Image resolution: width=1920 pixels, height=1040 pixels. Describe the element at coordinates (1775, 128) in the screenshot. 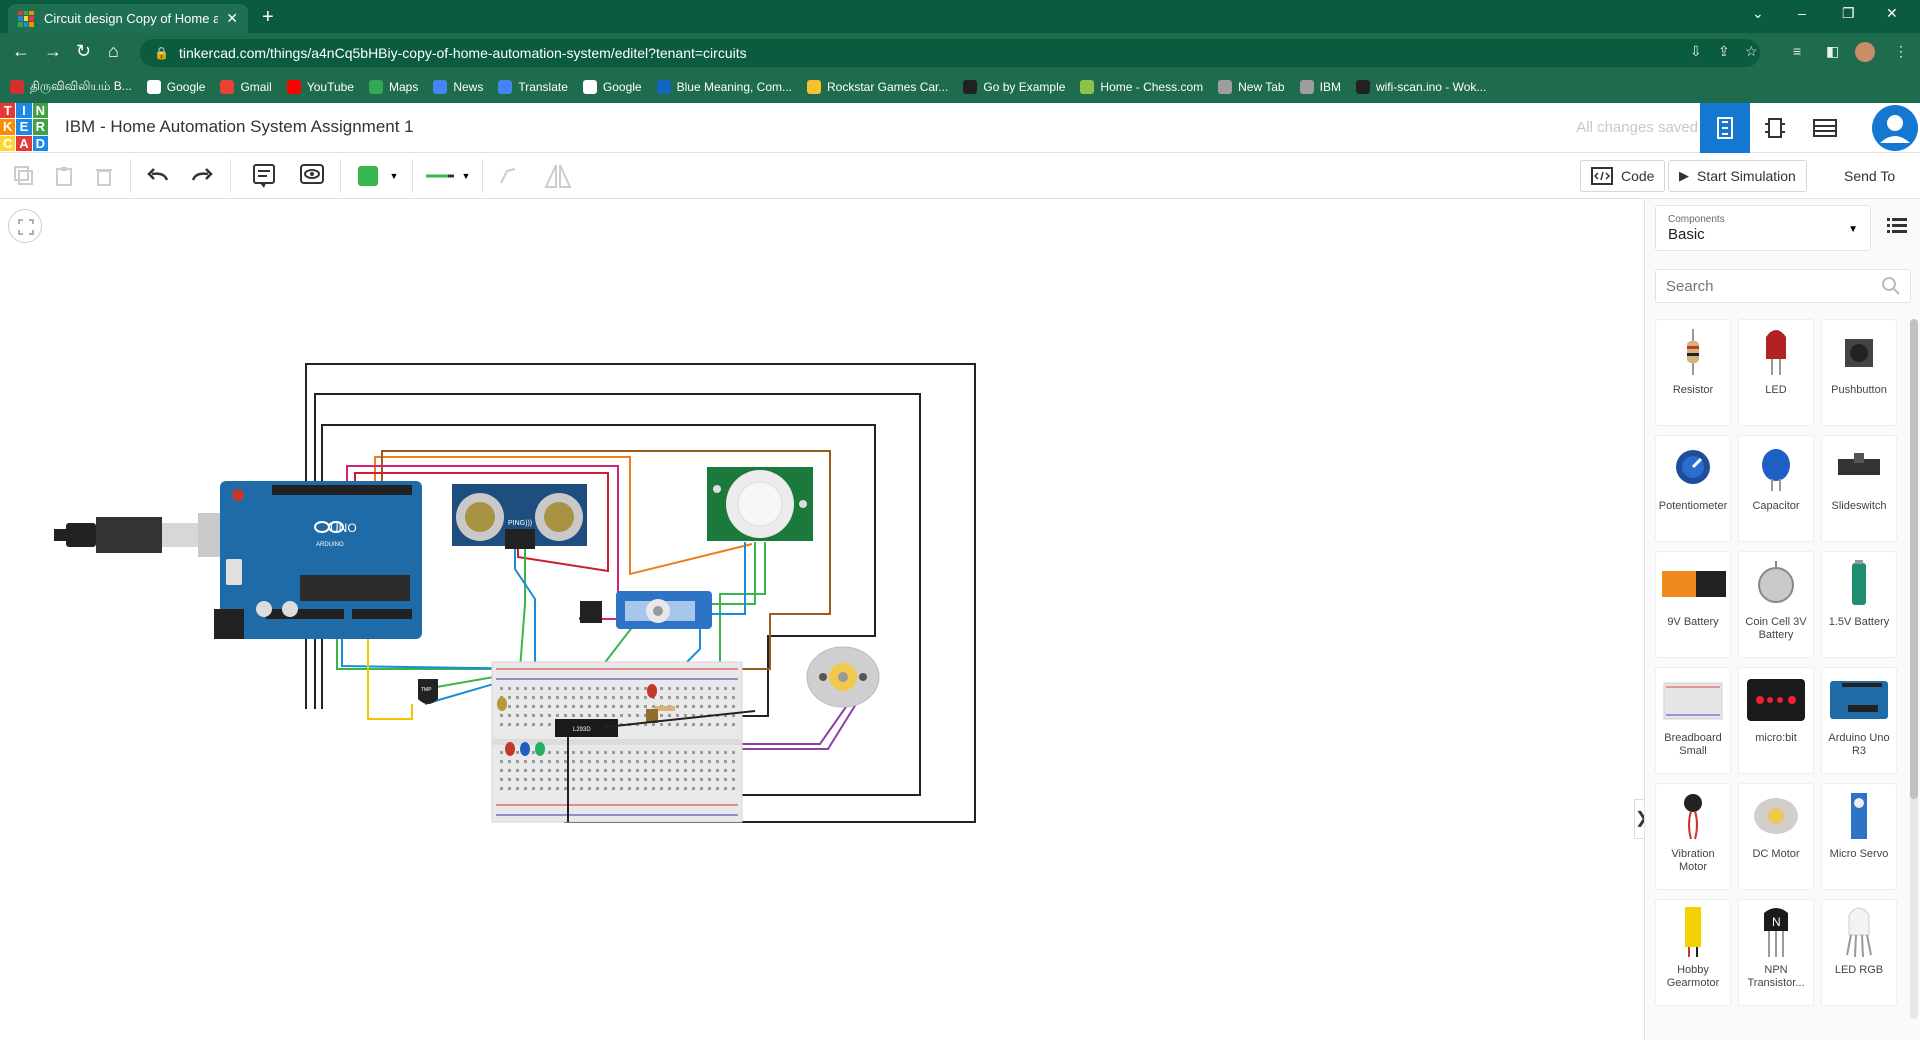

I see `schematic-view-button` at that location.